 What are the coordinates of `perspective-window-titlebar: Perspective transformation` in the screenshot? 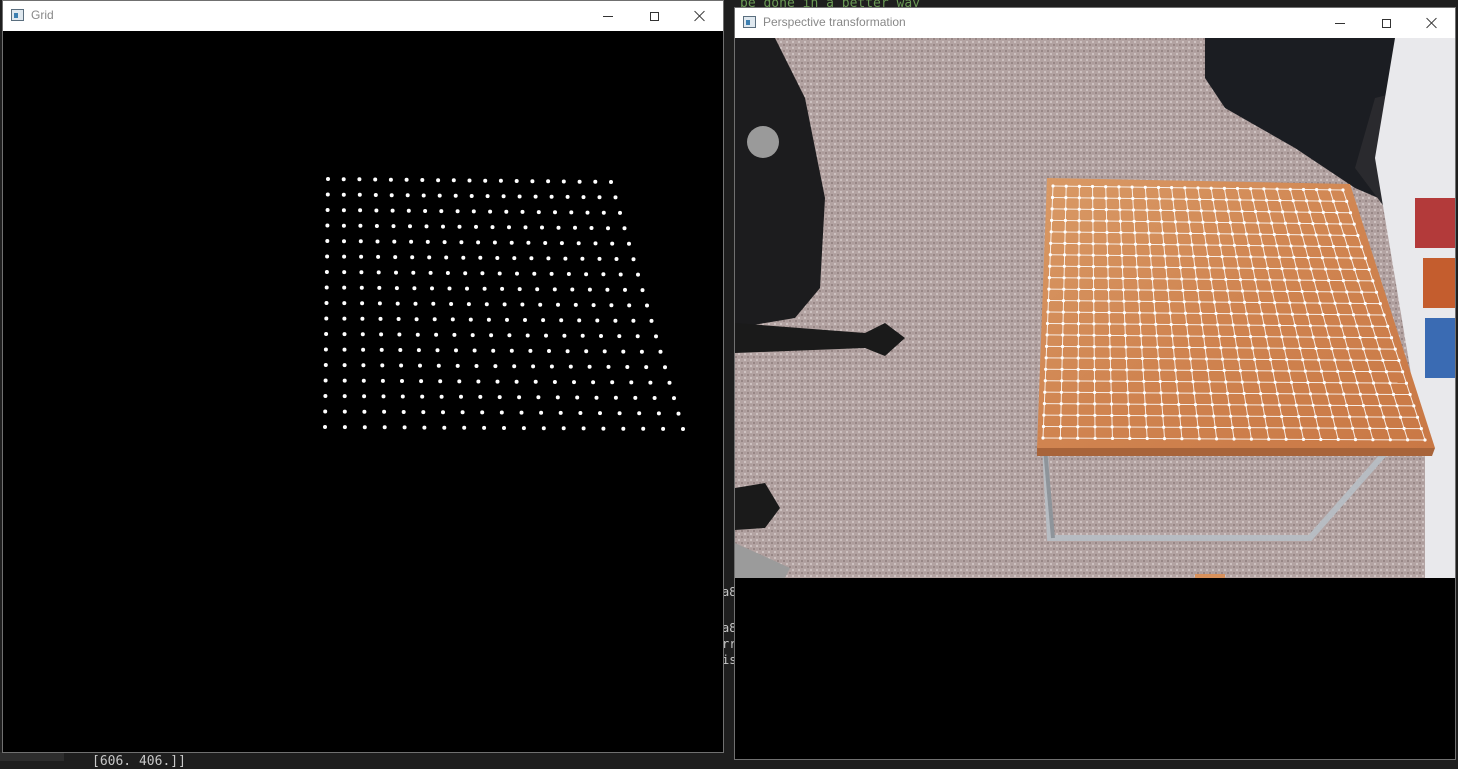 It's located at (1095, 23).